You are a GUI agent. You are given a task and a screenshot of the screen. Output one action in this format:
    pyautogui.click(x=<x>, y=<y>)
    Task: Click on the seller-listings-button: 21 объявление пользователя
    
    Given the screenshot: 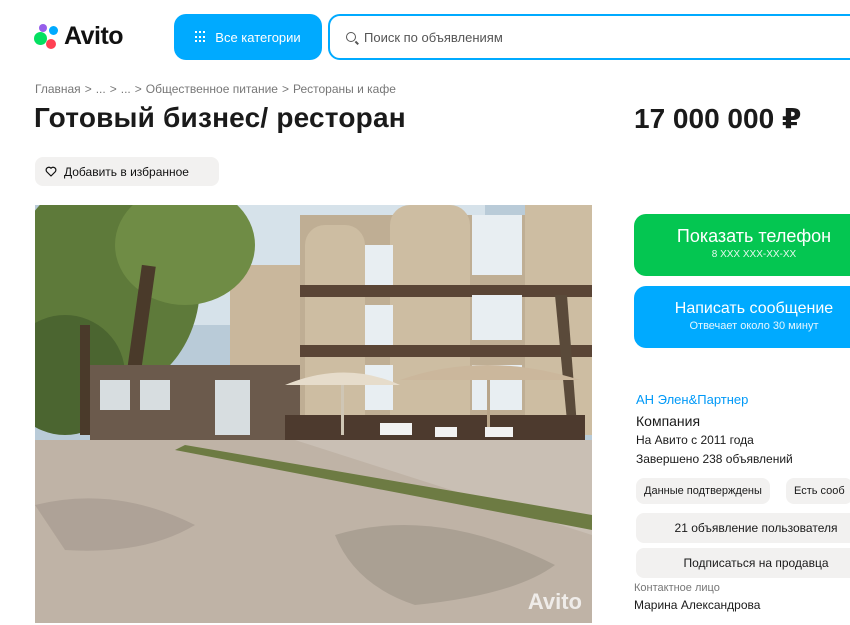 What is the action you would take?
    pyautogui.click(x=743, y=528)
    